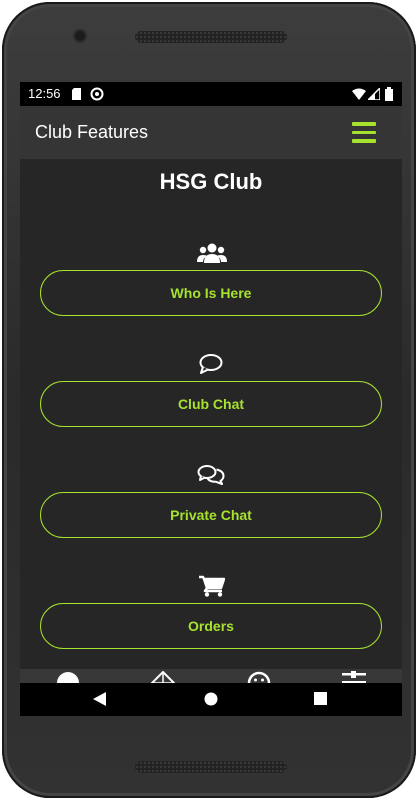 The height and width of the screenshot is (800, 418). I want to click on nav-recents-icon, so click(320, 698).